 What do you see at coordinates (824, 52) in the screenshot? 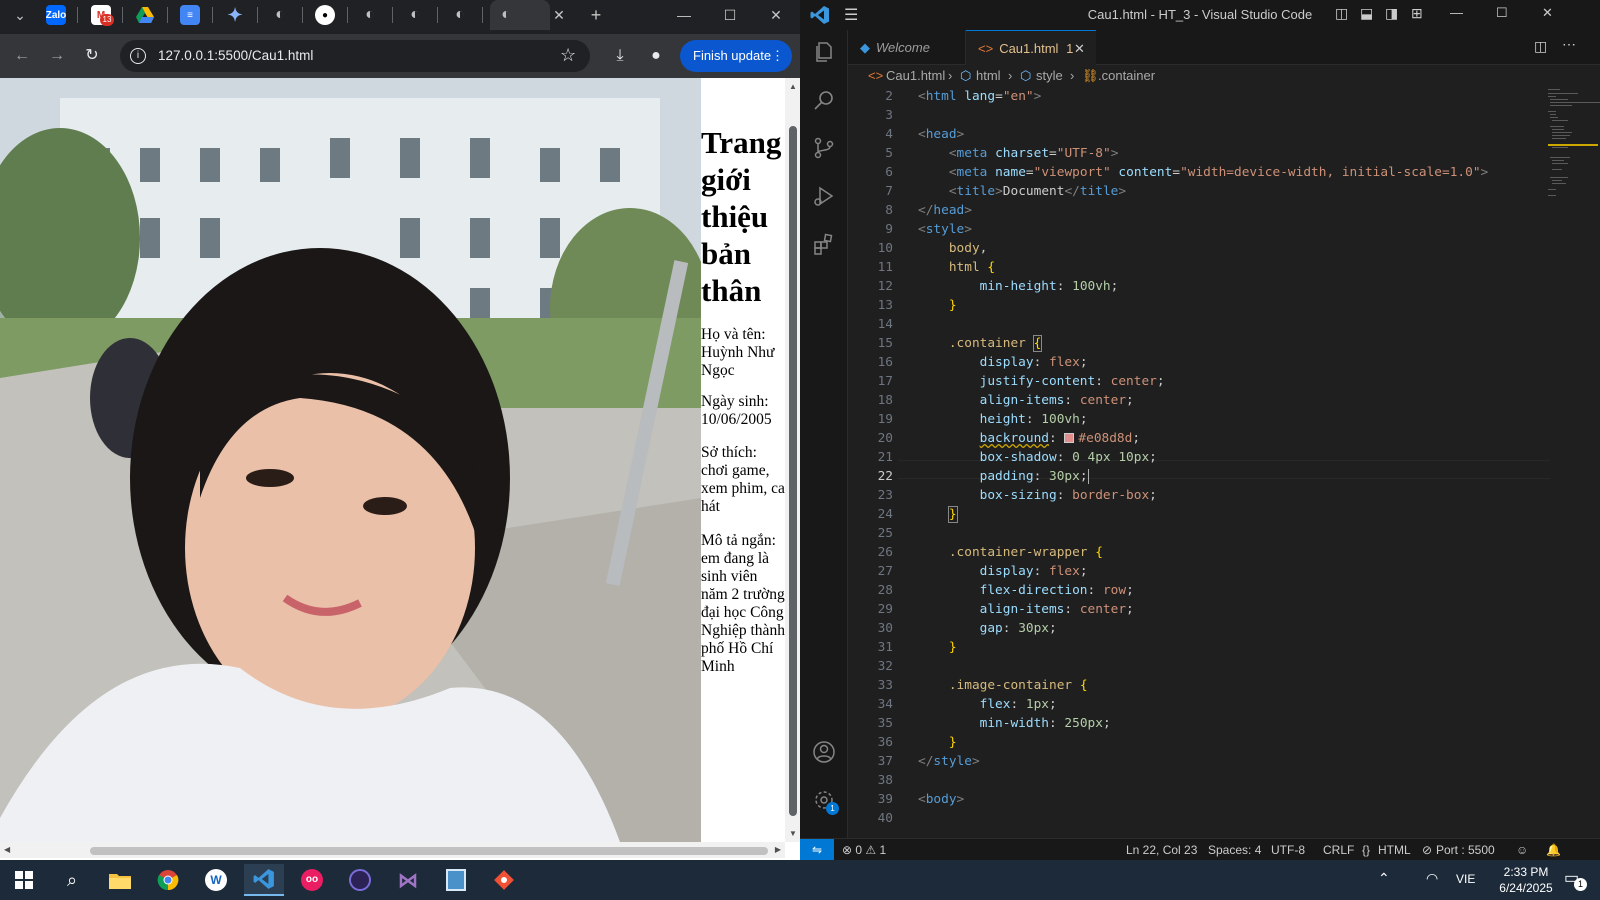
I see `explorer-icon` at bounding box center [824, 52].